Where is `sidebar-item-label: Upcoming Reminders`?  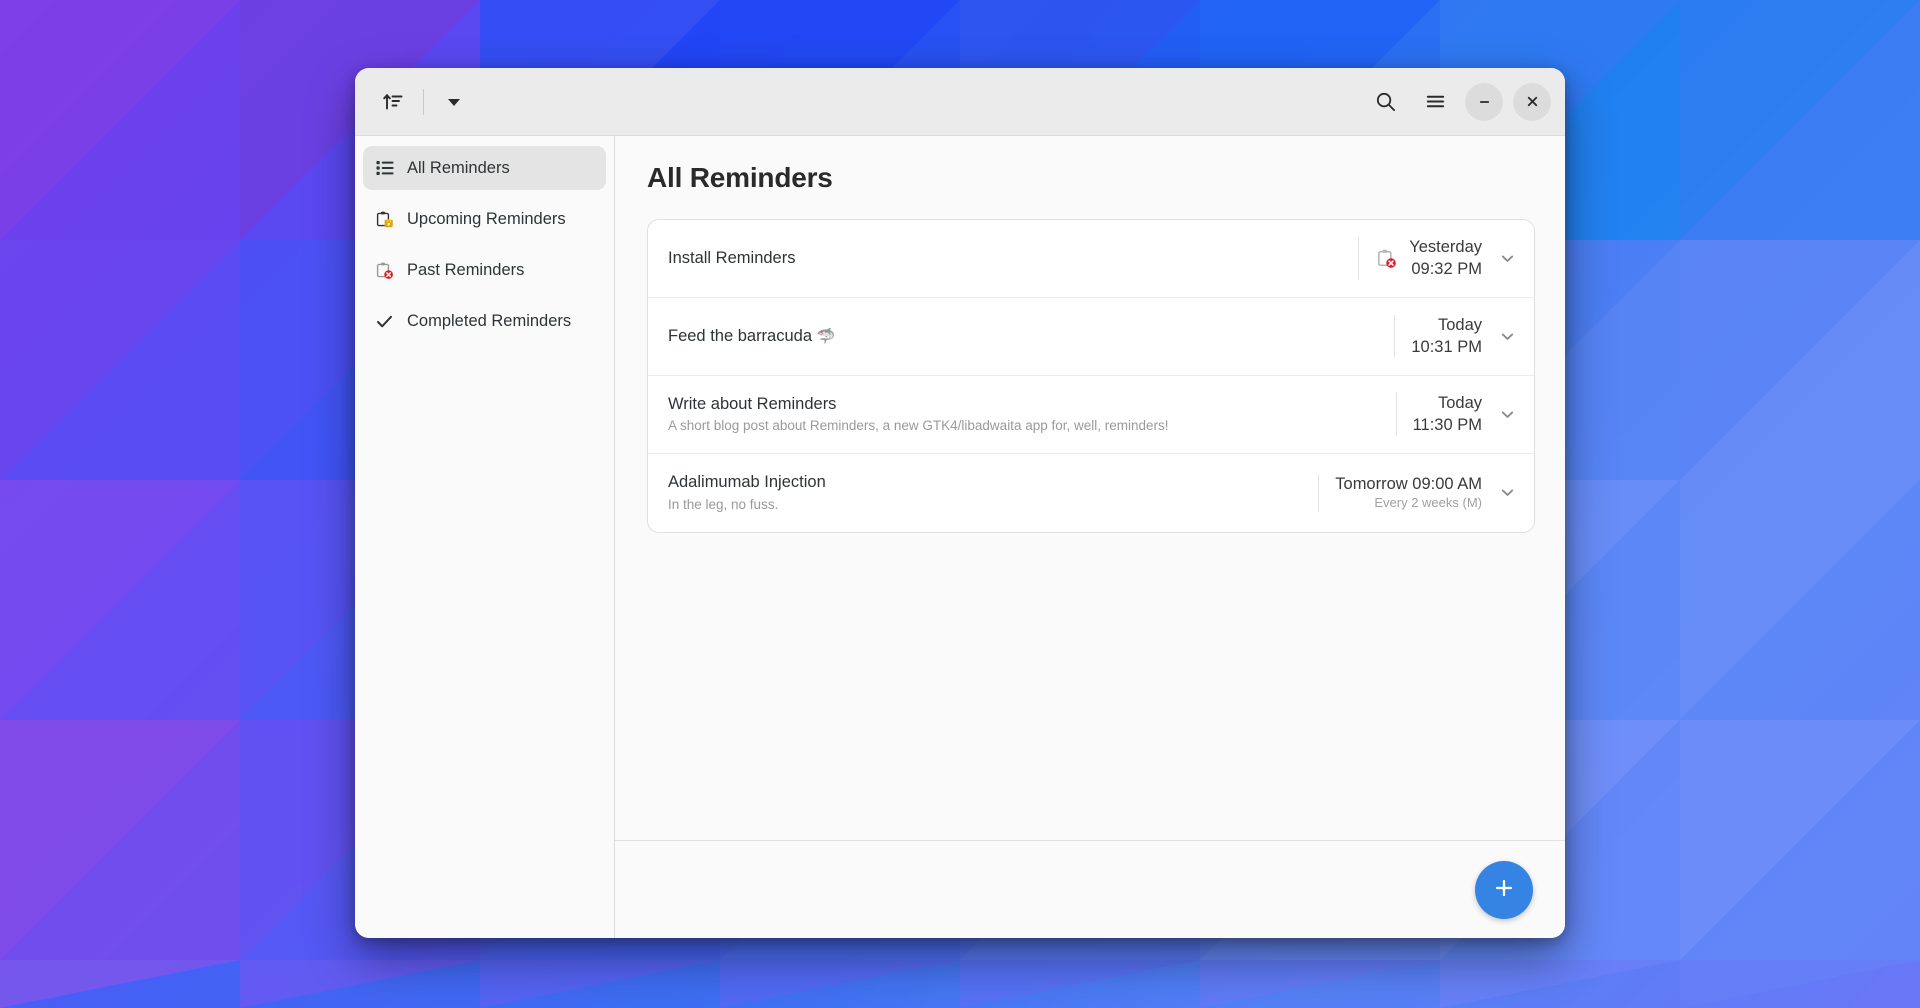 sidebar-item-label: Upcoming Reminders is located at coordinates (486, 218).